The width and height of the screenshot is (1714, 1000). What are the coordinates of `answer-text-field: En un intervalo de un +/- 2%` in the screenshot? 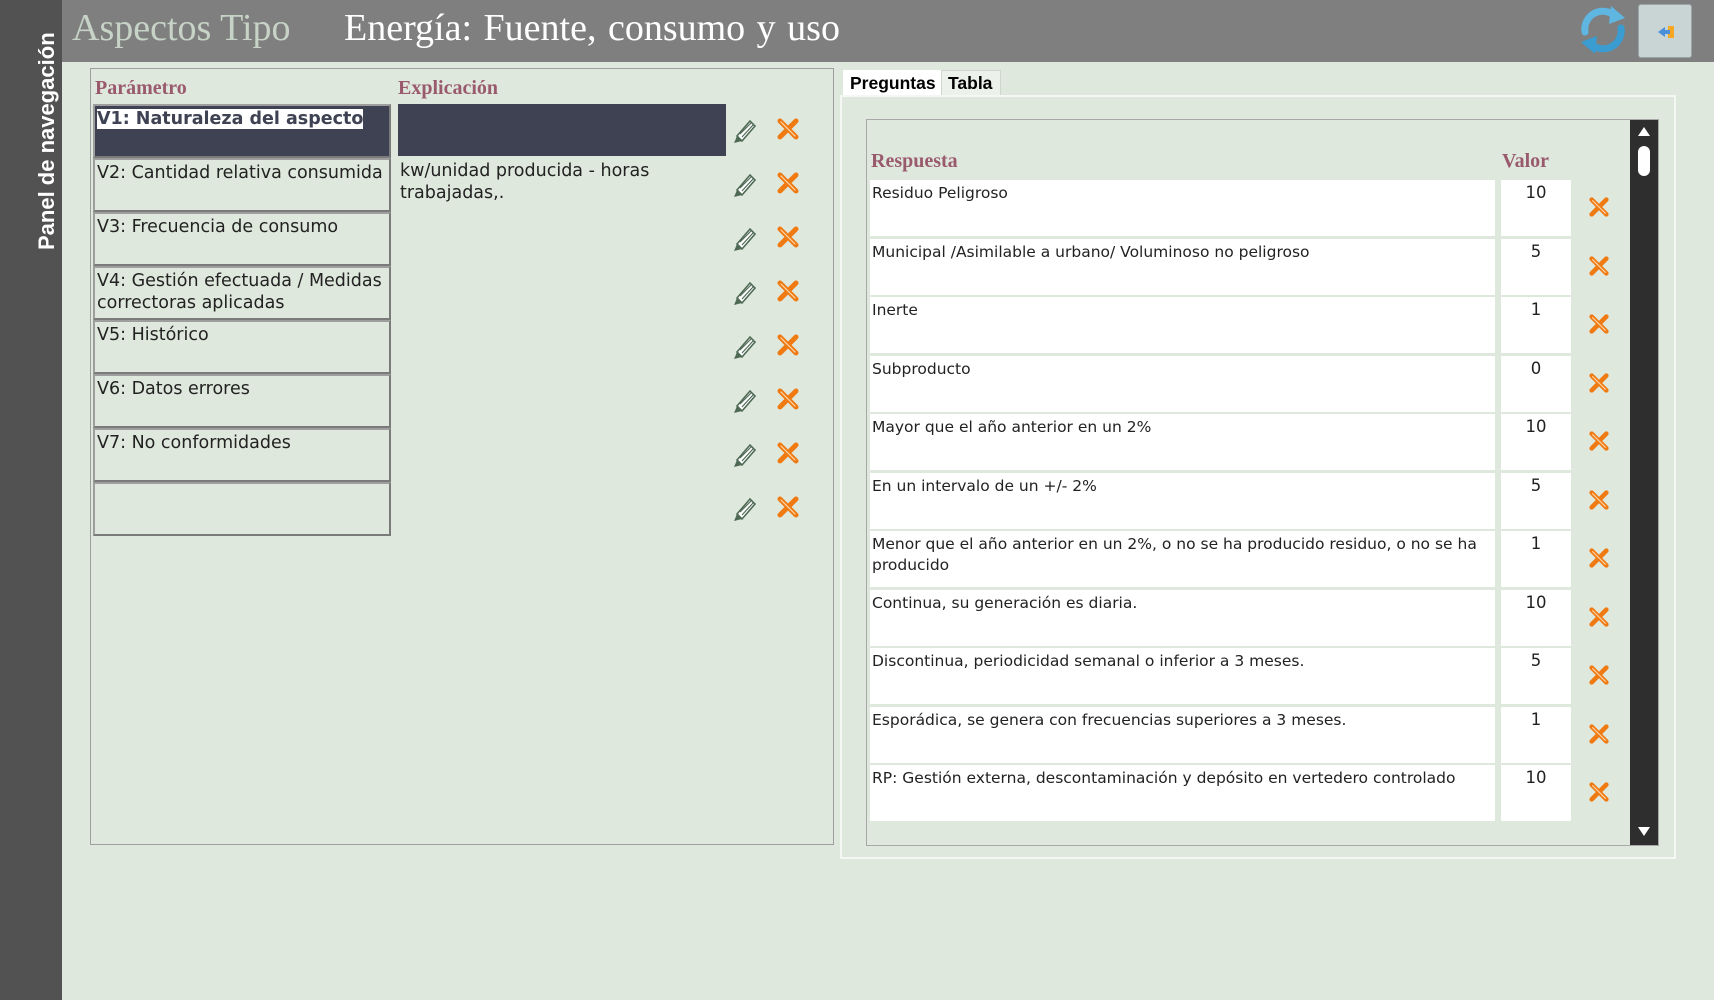 It's located at (1182, 500).